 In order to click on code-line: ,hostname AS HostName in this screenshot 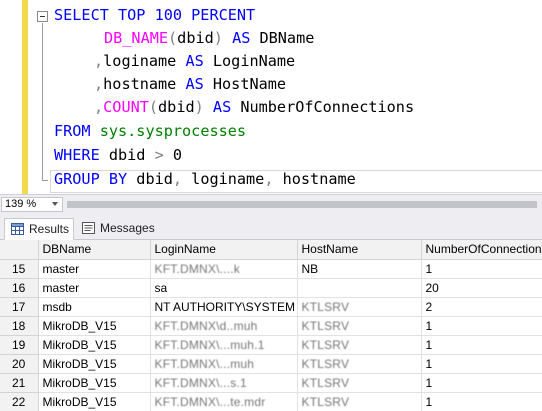, I will do `click(190, 84)`.